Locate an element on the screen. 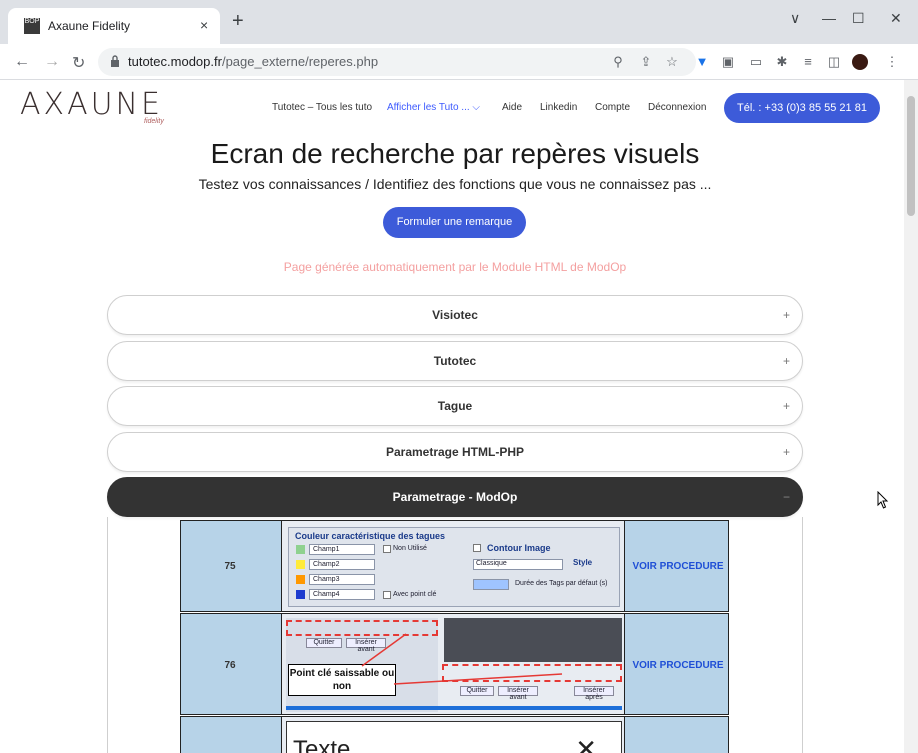  accordion-tague: Tague + is located at coordinates (455, 406).